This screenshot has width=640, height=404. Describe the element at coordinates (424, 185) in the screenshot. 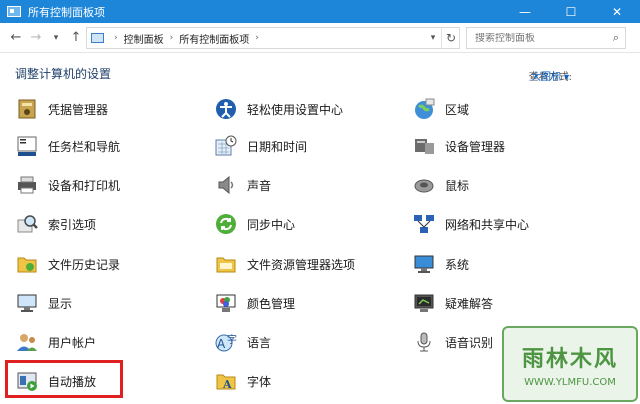

I see `mouse-icon` at that location.